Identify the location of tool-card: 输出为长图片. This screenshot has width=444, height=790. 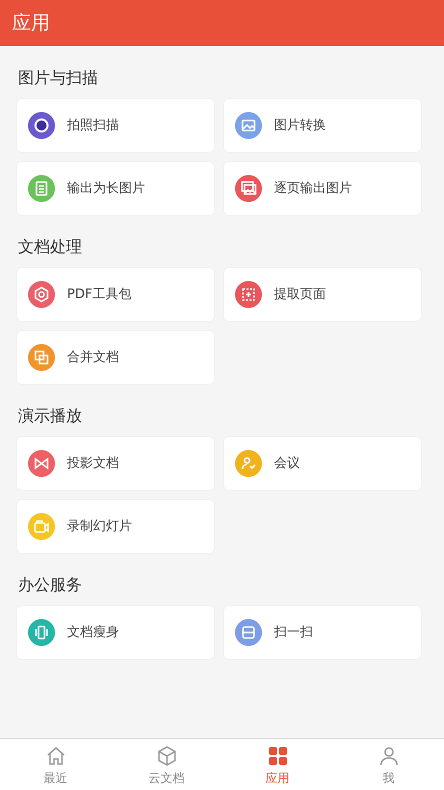
(115, 188).